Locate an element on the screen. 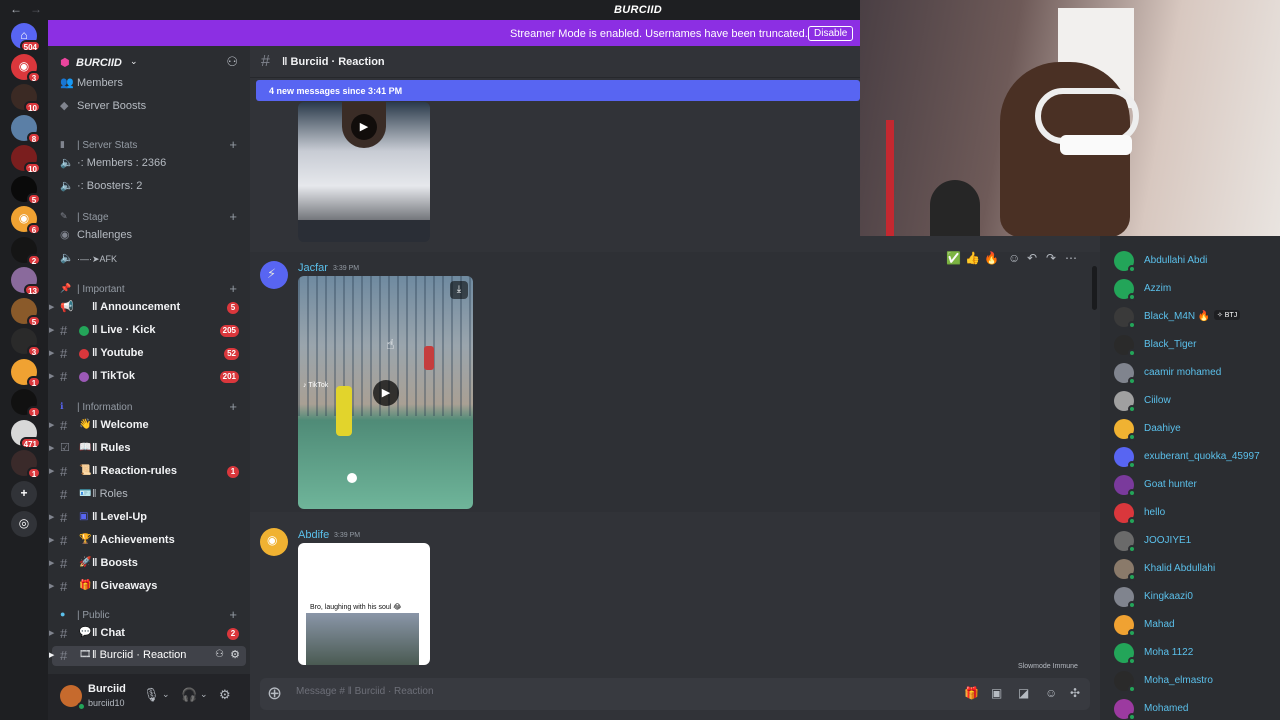 The height and width of the screenshot is (720, 1280). video-attachment: Bro, laughing with his soul 😂 is located at coordinates (364, 604).